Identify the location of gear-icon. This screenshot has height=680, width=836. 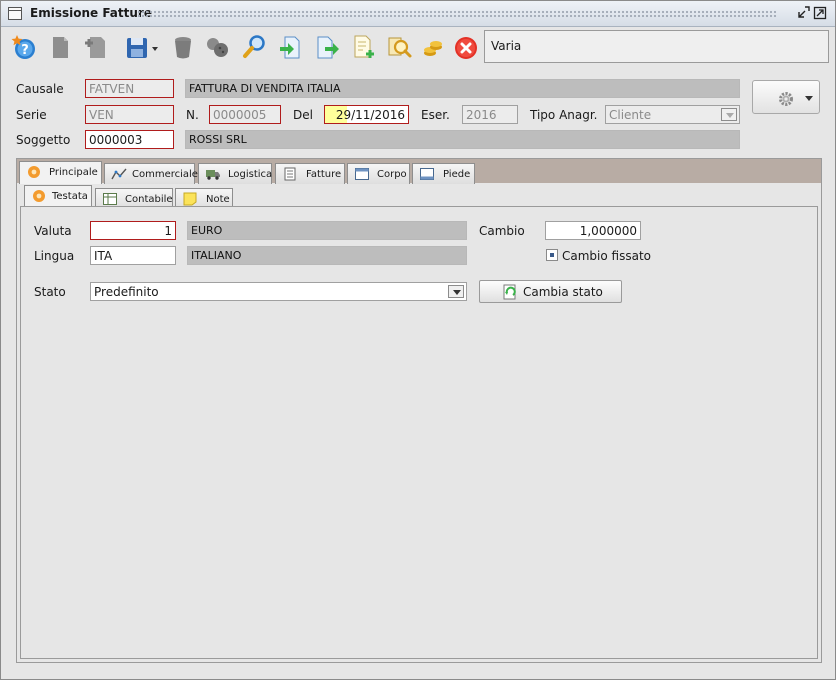
(786, 99).